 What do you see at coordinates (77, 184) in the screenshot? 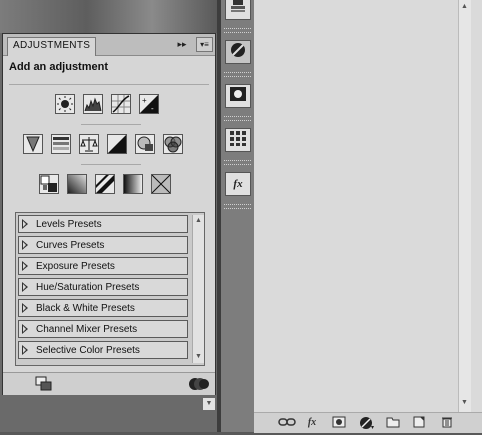
I see `posterize-icon` at bounding box center [77, 184].